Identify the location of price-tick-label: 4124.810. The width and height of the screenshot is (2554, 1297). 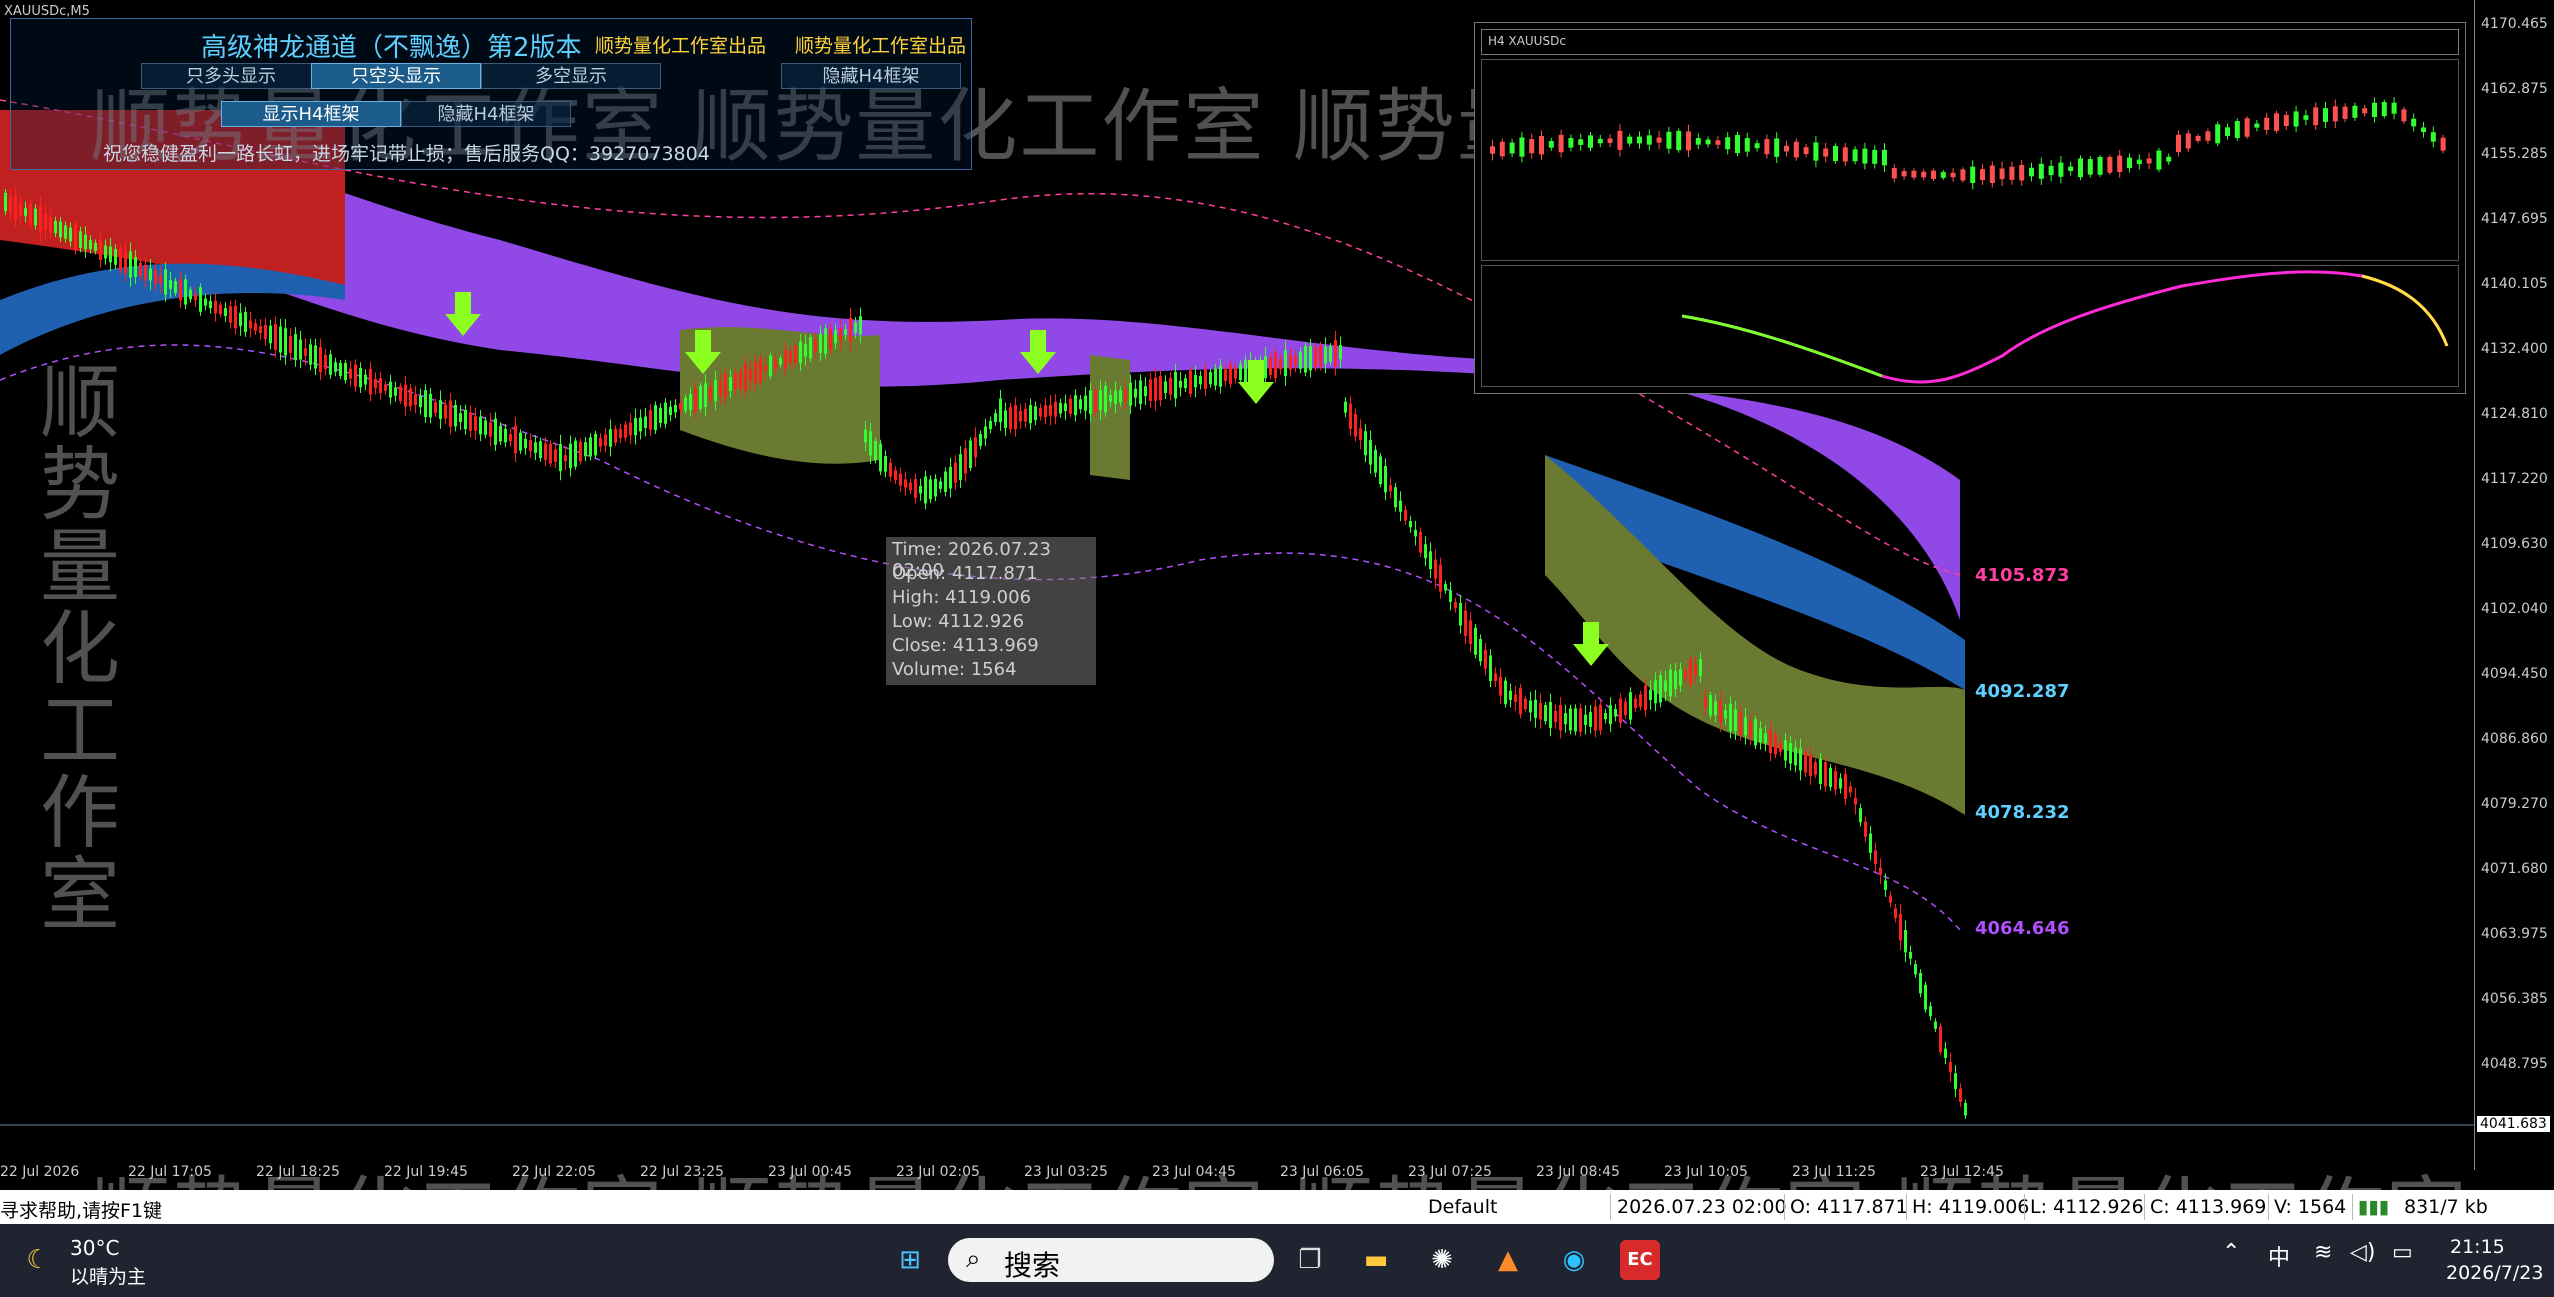
(2514, 414).